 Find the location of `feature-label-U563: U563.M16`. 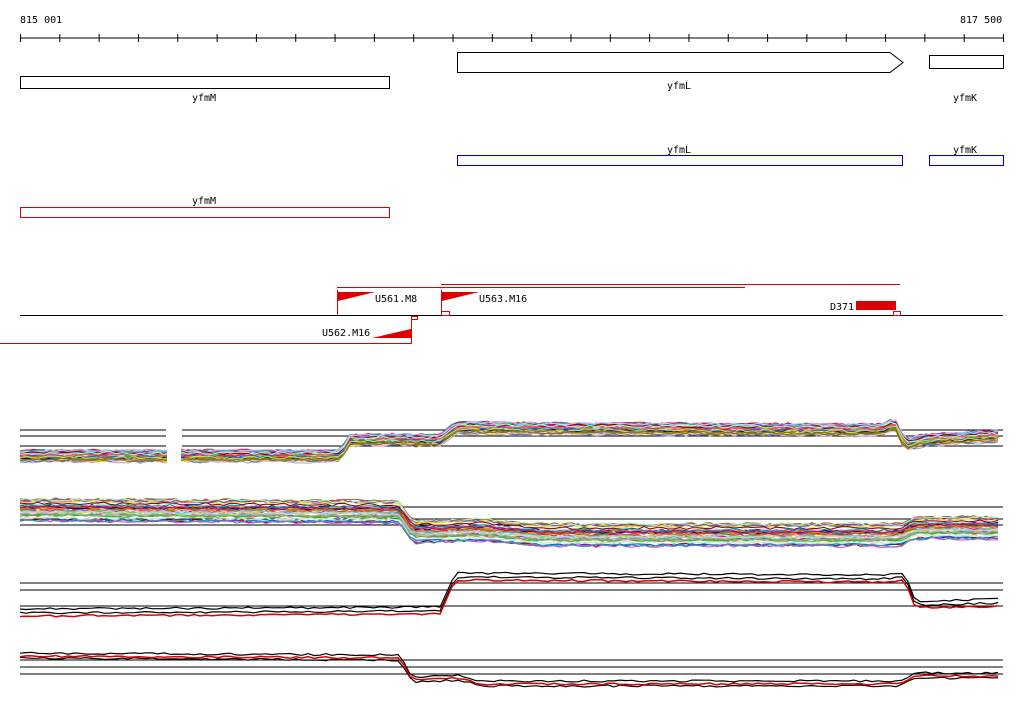

feature-label-U563: U563.M16 is located at coordinates (503, 299).